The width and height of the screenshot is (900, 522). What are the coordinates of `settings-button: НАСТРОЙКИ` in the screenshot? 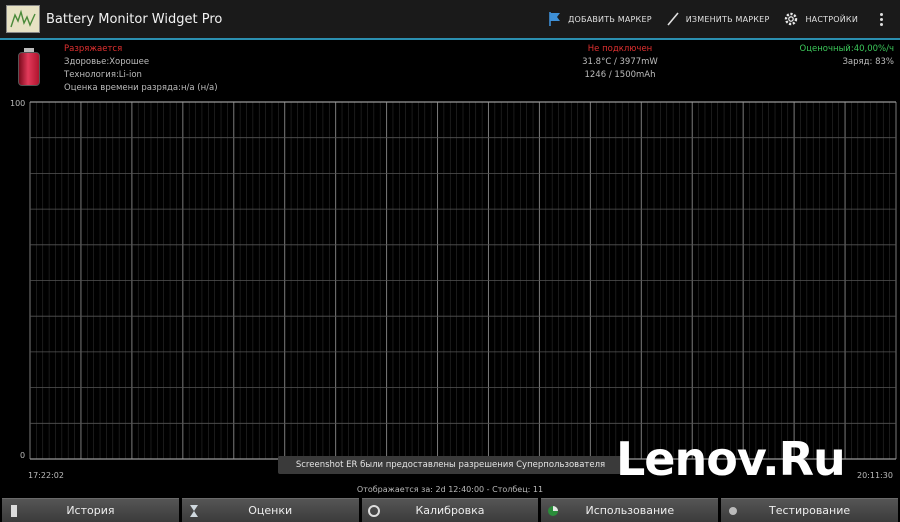 It's located at (820, 19).